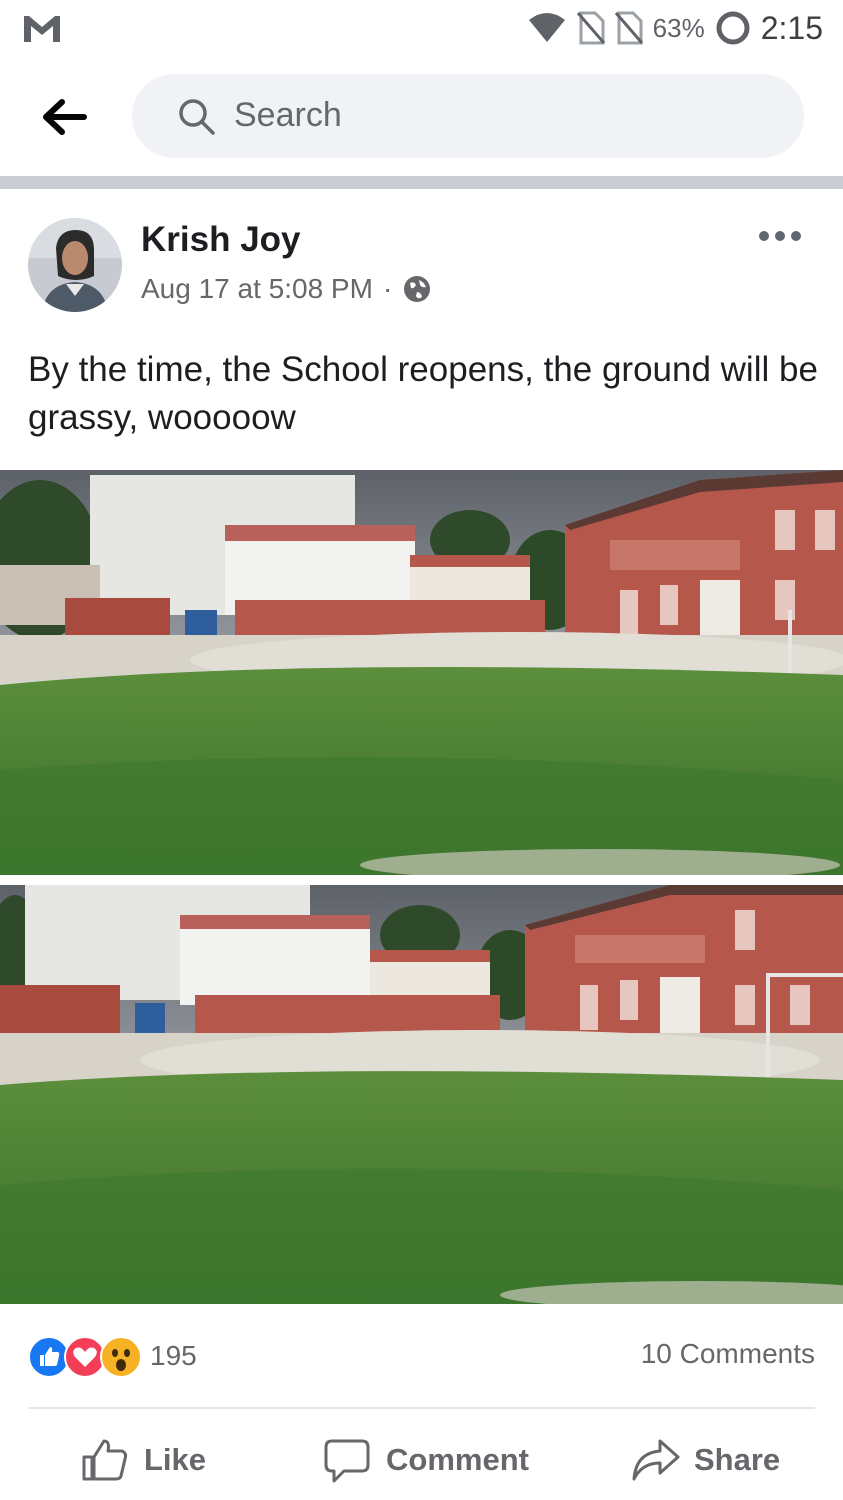 Image resolution: width=843 pixels, height=1500 pixels. What do you see at coordinates (728, 1354) in the screenshot?
I see `comments-count: 10 Comments` at bounding box center [728, 1354].